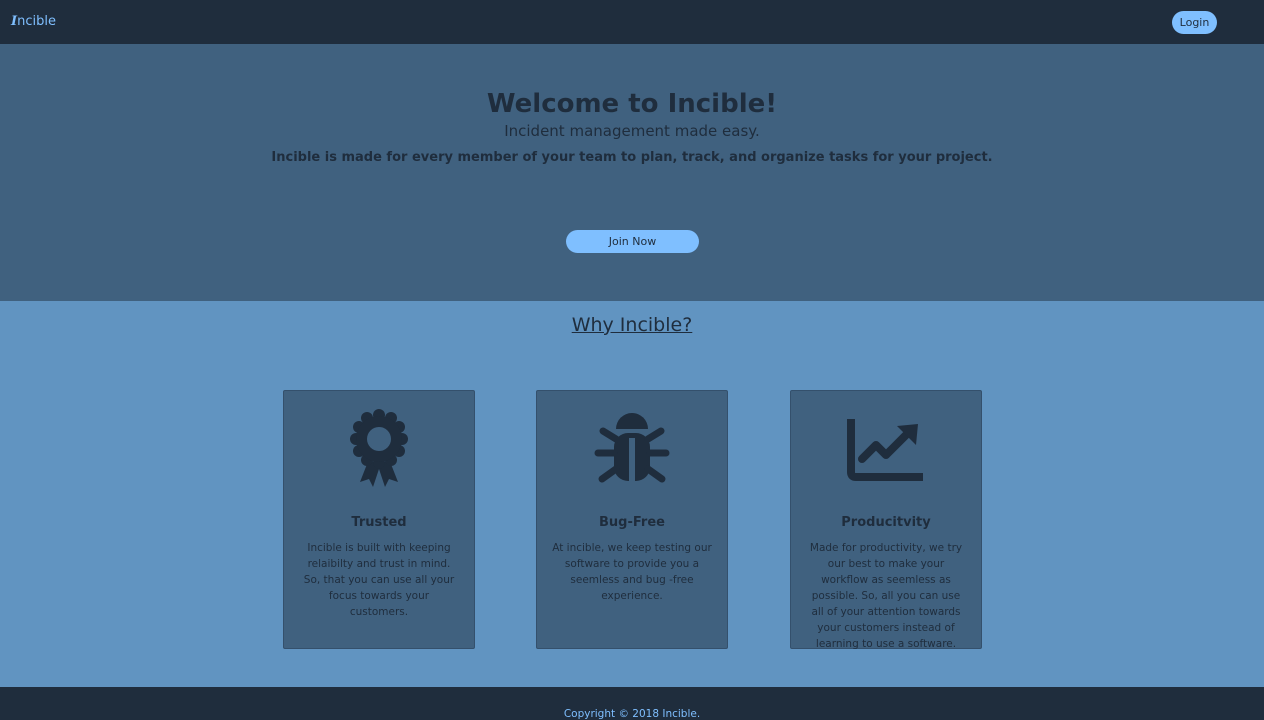  What do you see at coordinates (632, 104) in the screenshot?
I see `hero-title: Welcome to Incible!` at bounding box center [632, 104].